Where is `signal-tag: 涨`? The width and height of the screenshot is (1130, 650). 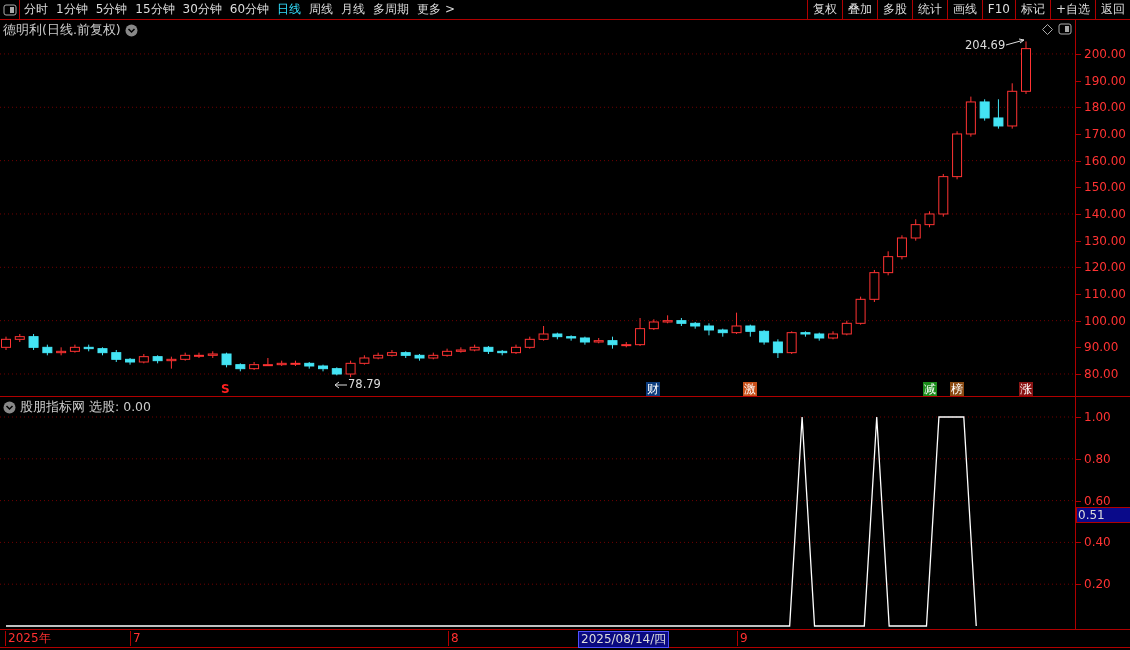 signal-tag: 涨 is located at coordinates (1026, 389).